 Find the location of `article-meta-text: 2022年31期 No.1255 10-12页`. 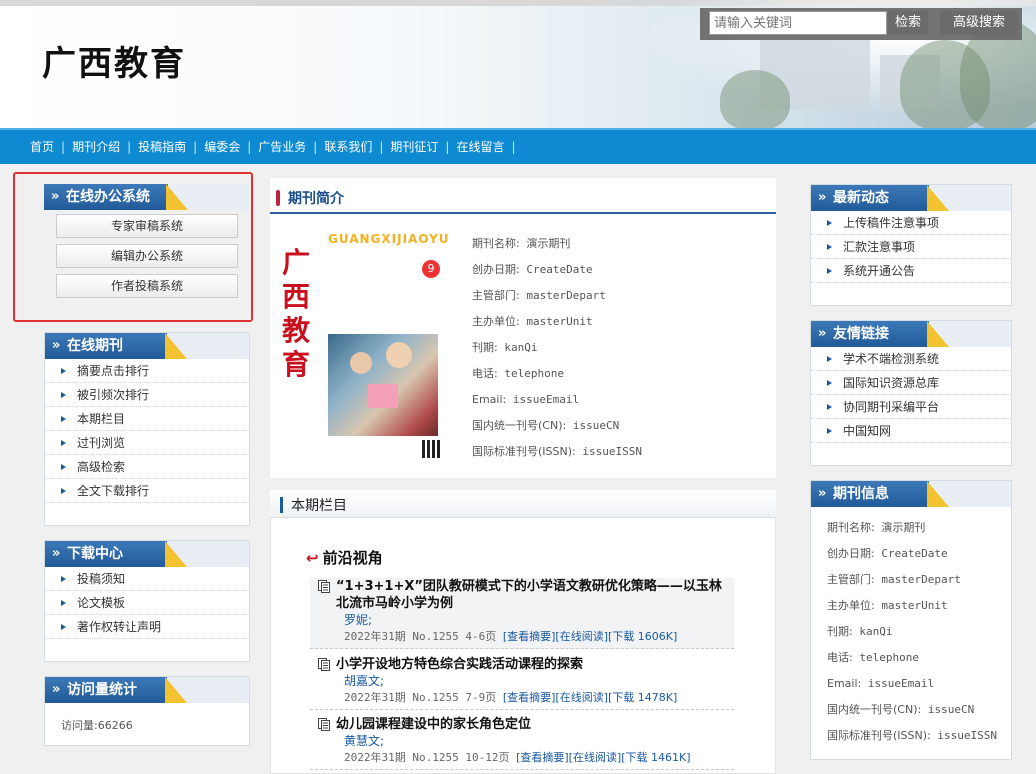

article-meta-text: 2022年31期 No.1255 10-12页 is located at coordinates (427, 757).